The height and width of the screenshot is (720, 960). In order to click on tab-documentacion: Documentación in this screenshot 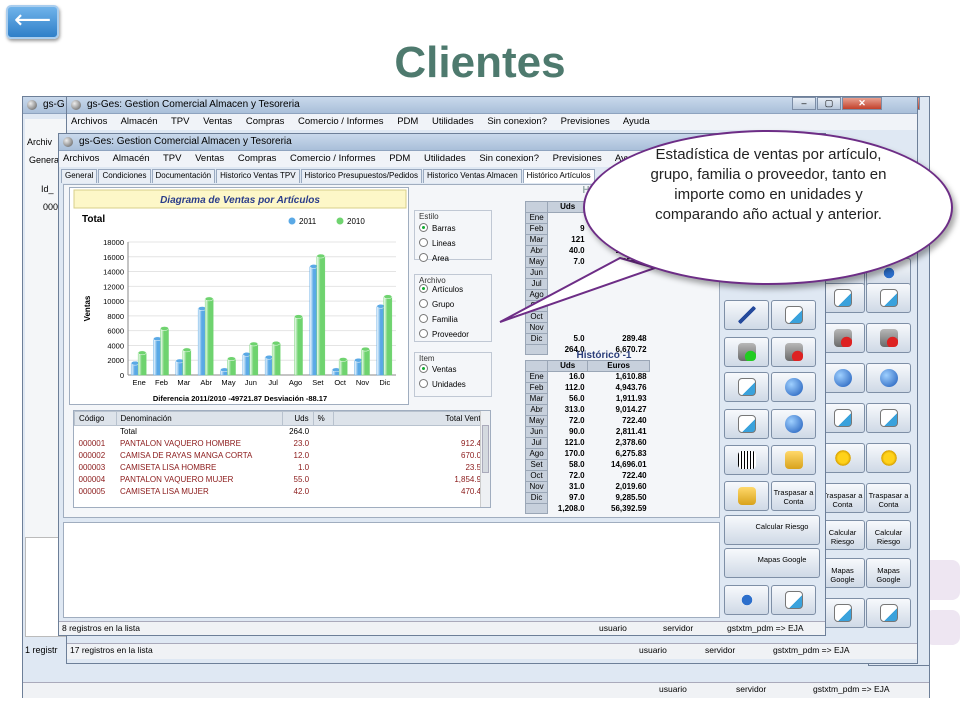, I will do `click(183, 176)`.